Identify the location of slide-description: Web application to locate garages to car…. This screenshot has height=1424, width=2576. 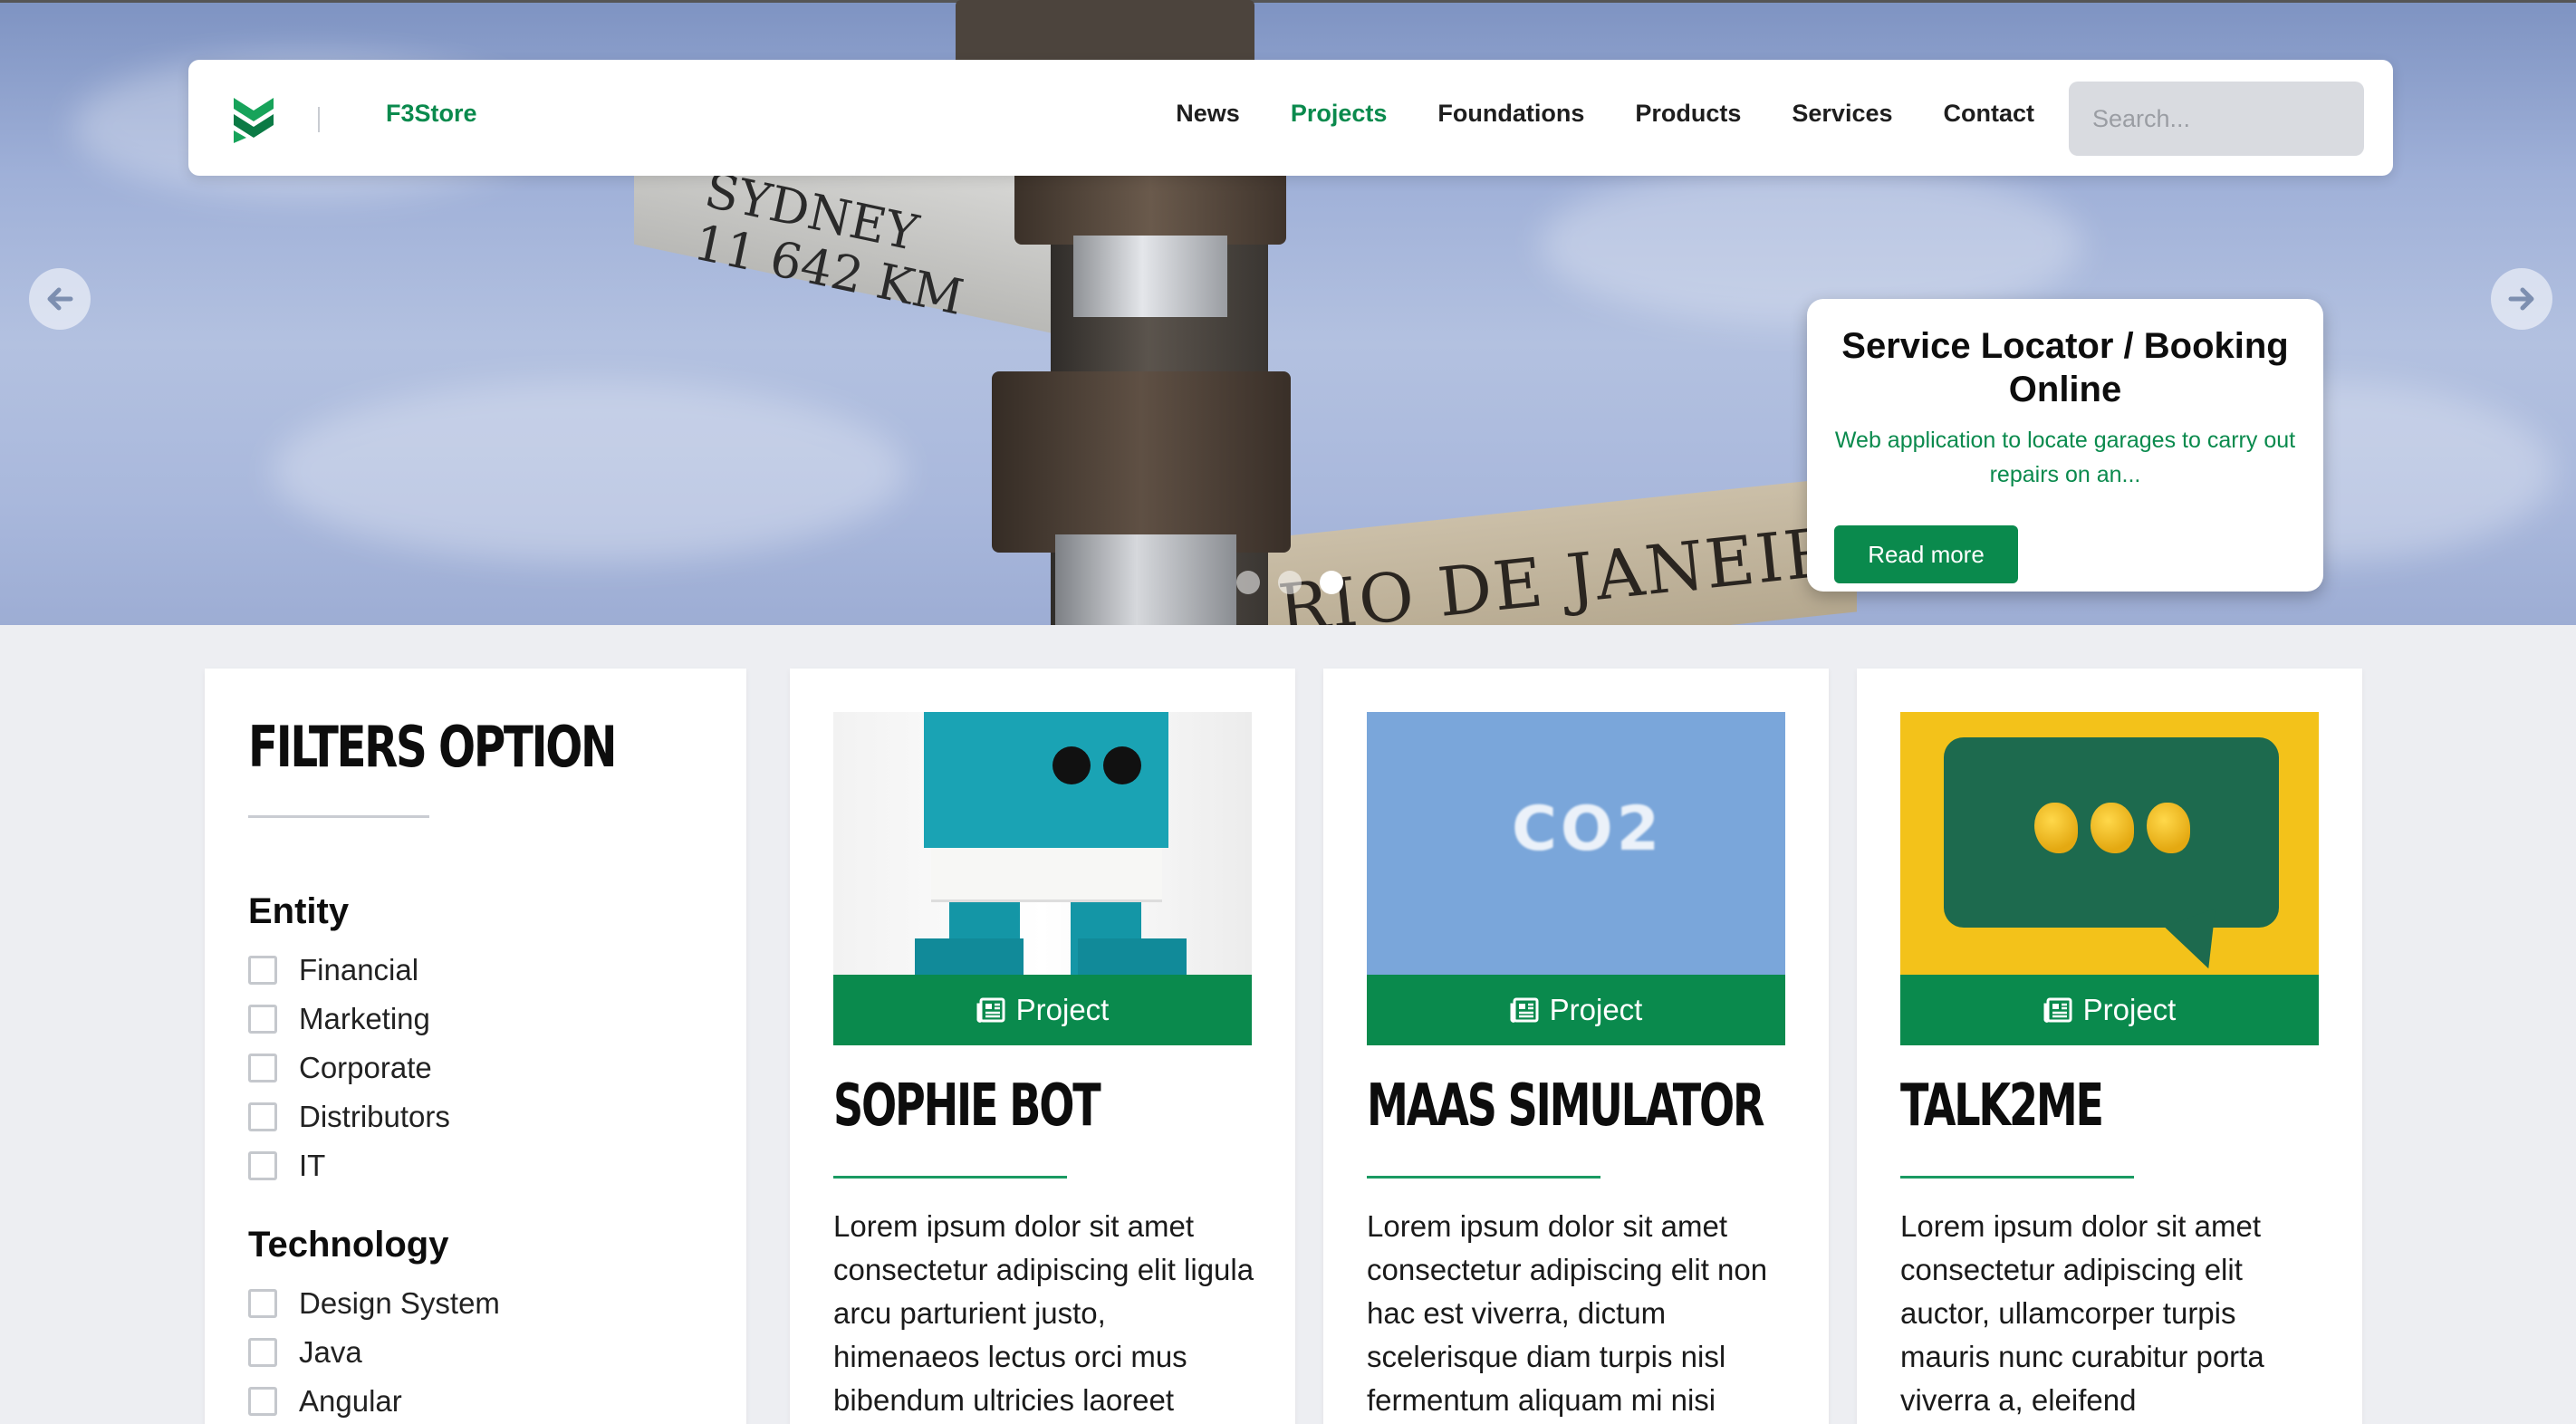
(2065, 457).